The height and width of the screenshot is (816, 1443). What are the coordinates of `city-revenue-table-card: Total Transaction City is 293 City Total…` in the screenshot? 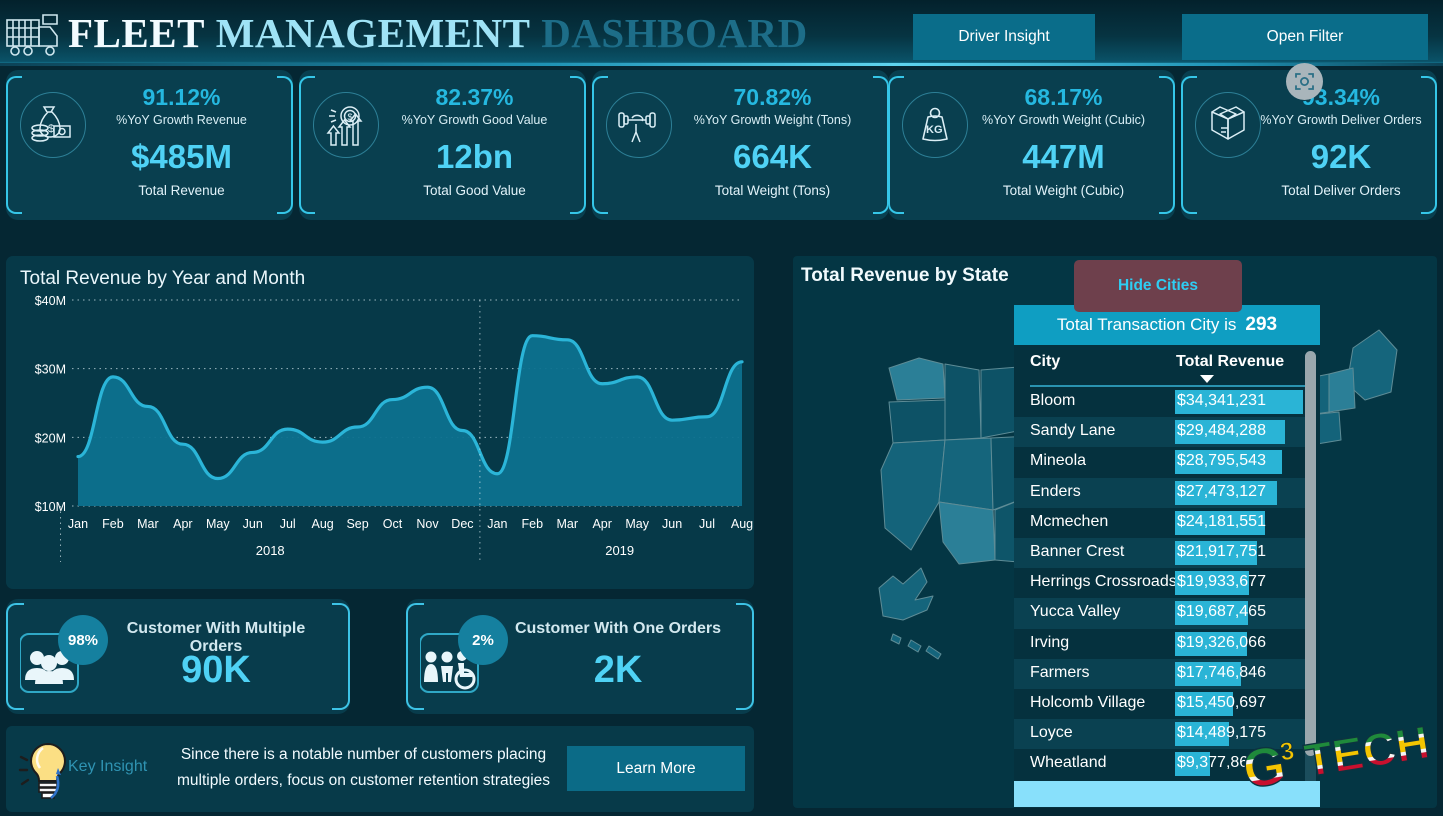 It's located at (1167, 556).